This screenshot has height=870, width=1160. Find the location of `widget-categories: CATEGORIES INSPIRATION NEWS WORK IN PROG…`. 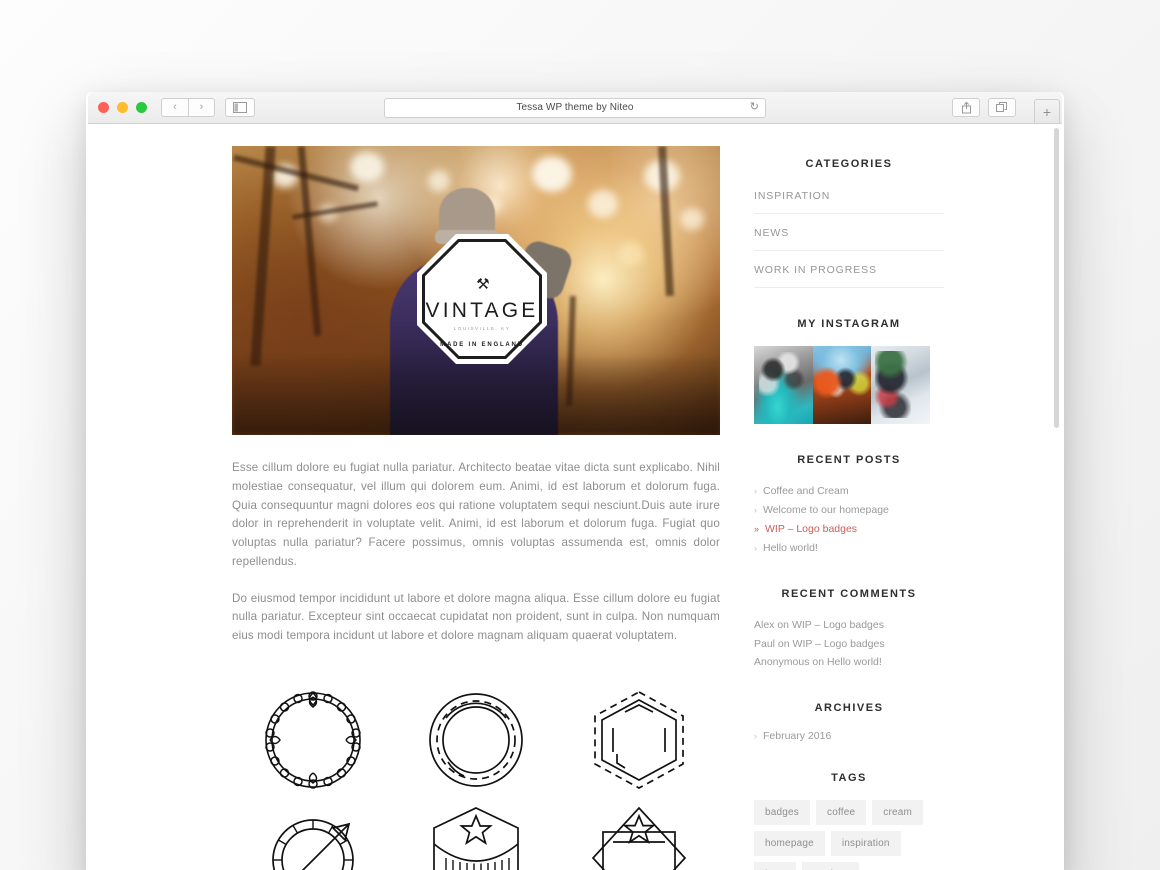

widget-categories: CATEGORIES INSPIRATION NEWS WORK IN PROG… is located at coordinates (849, 223).